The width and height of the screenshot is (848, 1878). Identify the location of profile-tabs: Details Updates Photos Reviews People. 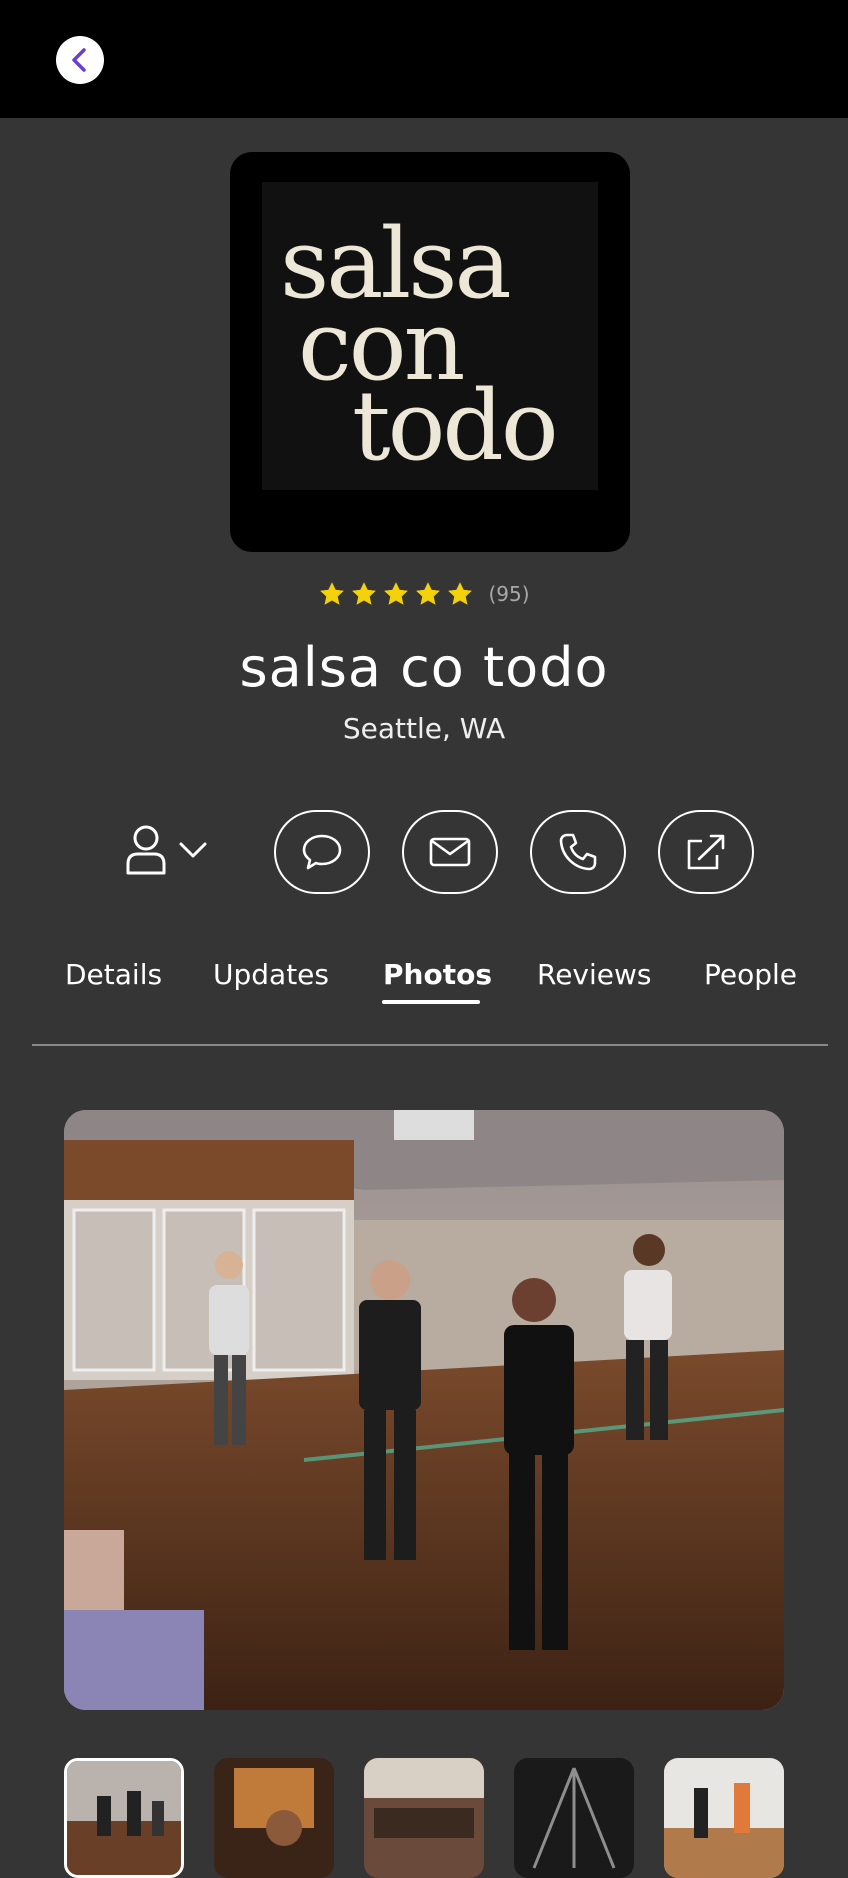
(430, 1002).